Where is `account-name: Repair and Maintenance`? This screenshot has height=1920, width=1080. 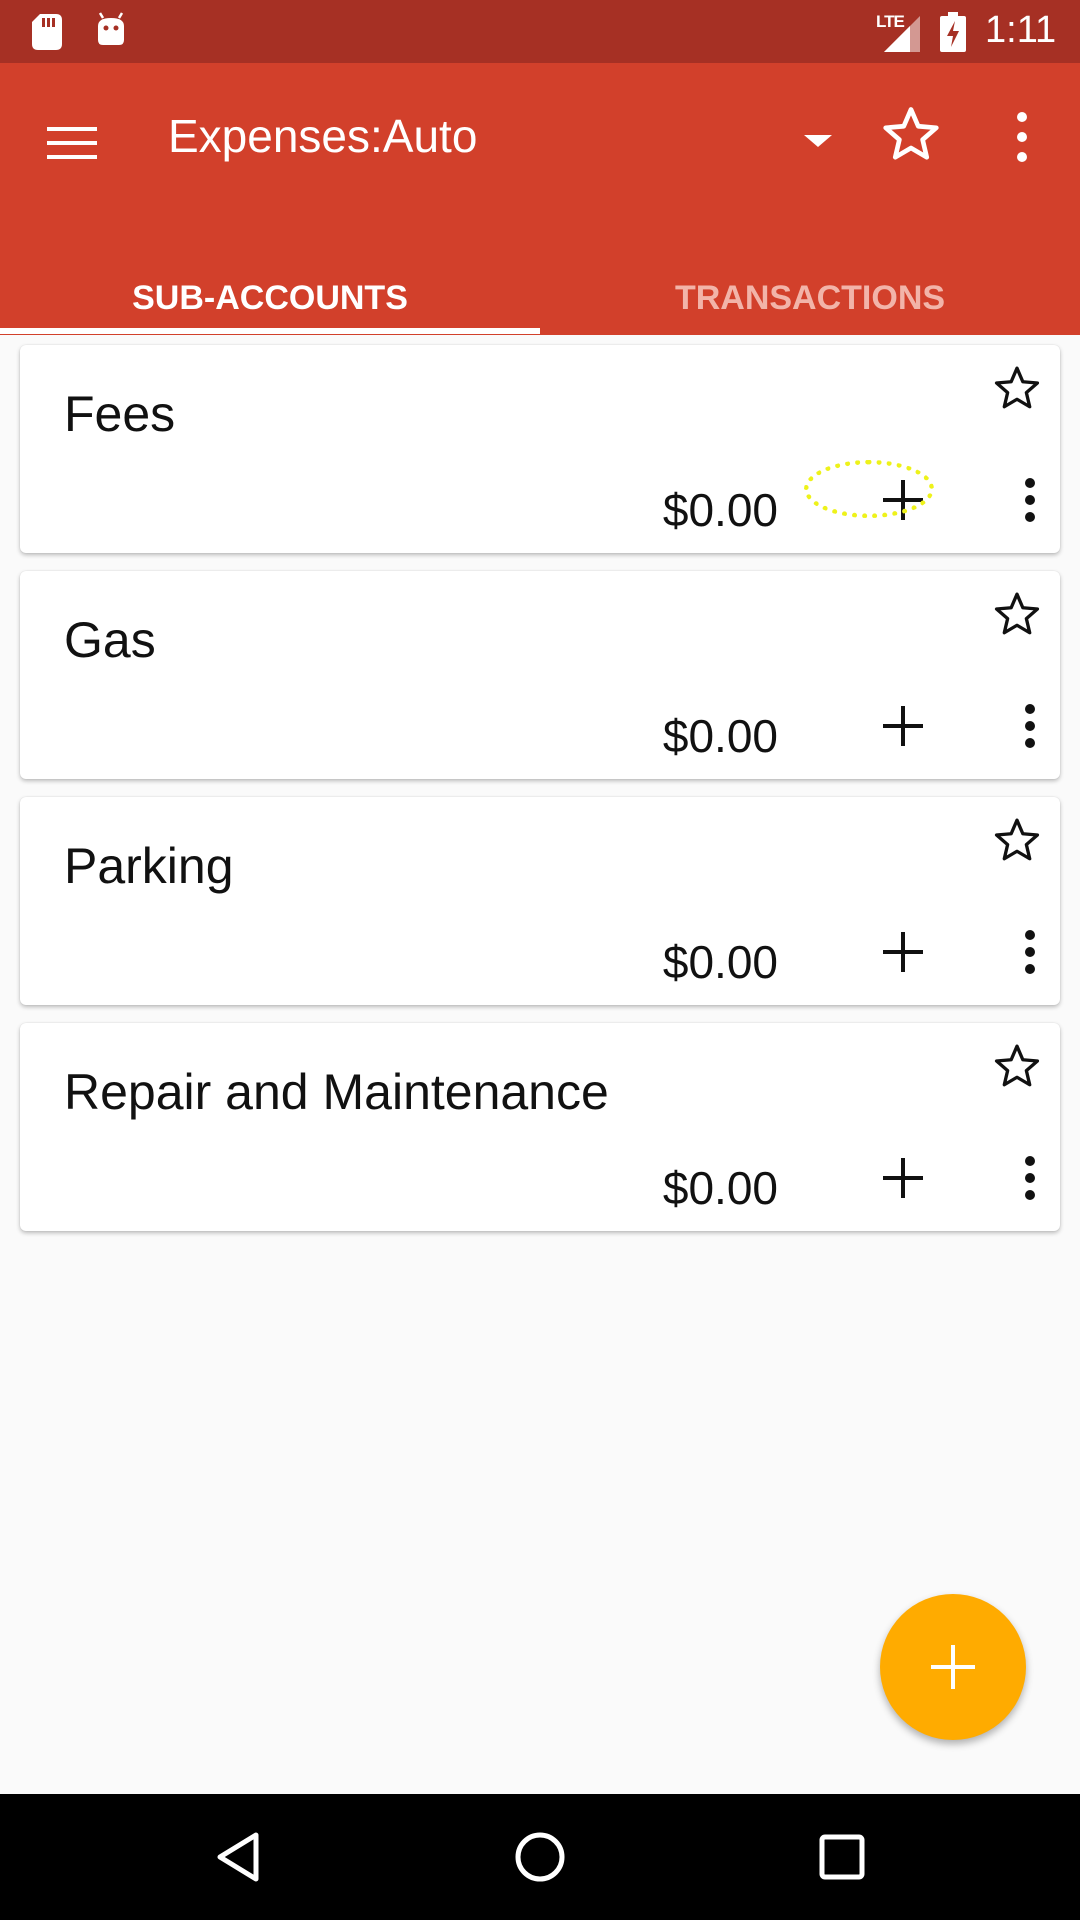 account-name: Repair and Maintenance is located at coordinates (336, 1092).